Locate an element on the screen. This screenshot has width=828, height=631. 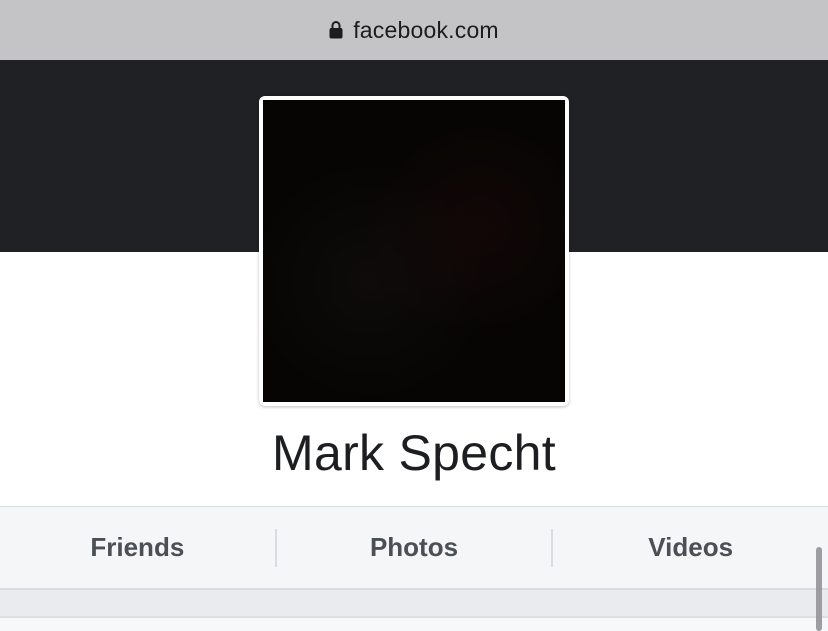
lock-icon is located at coordinates (336, 29).